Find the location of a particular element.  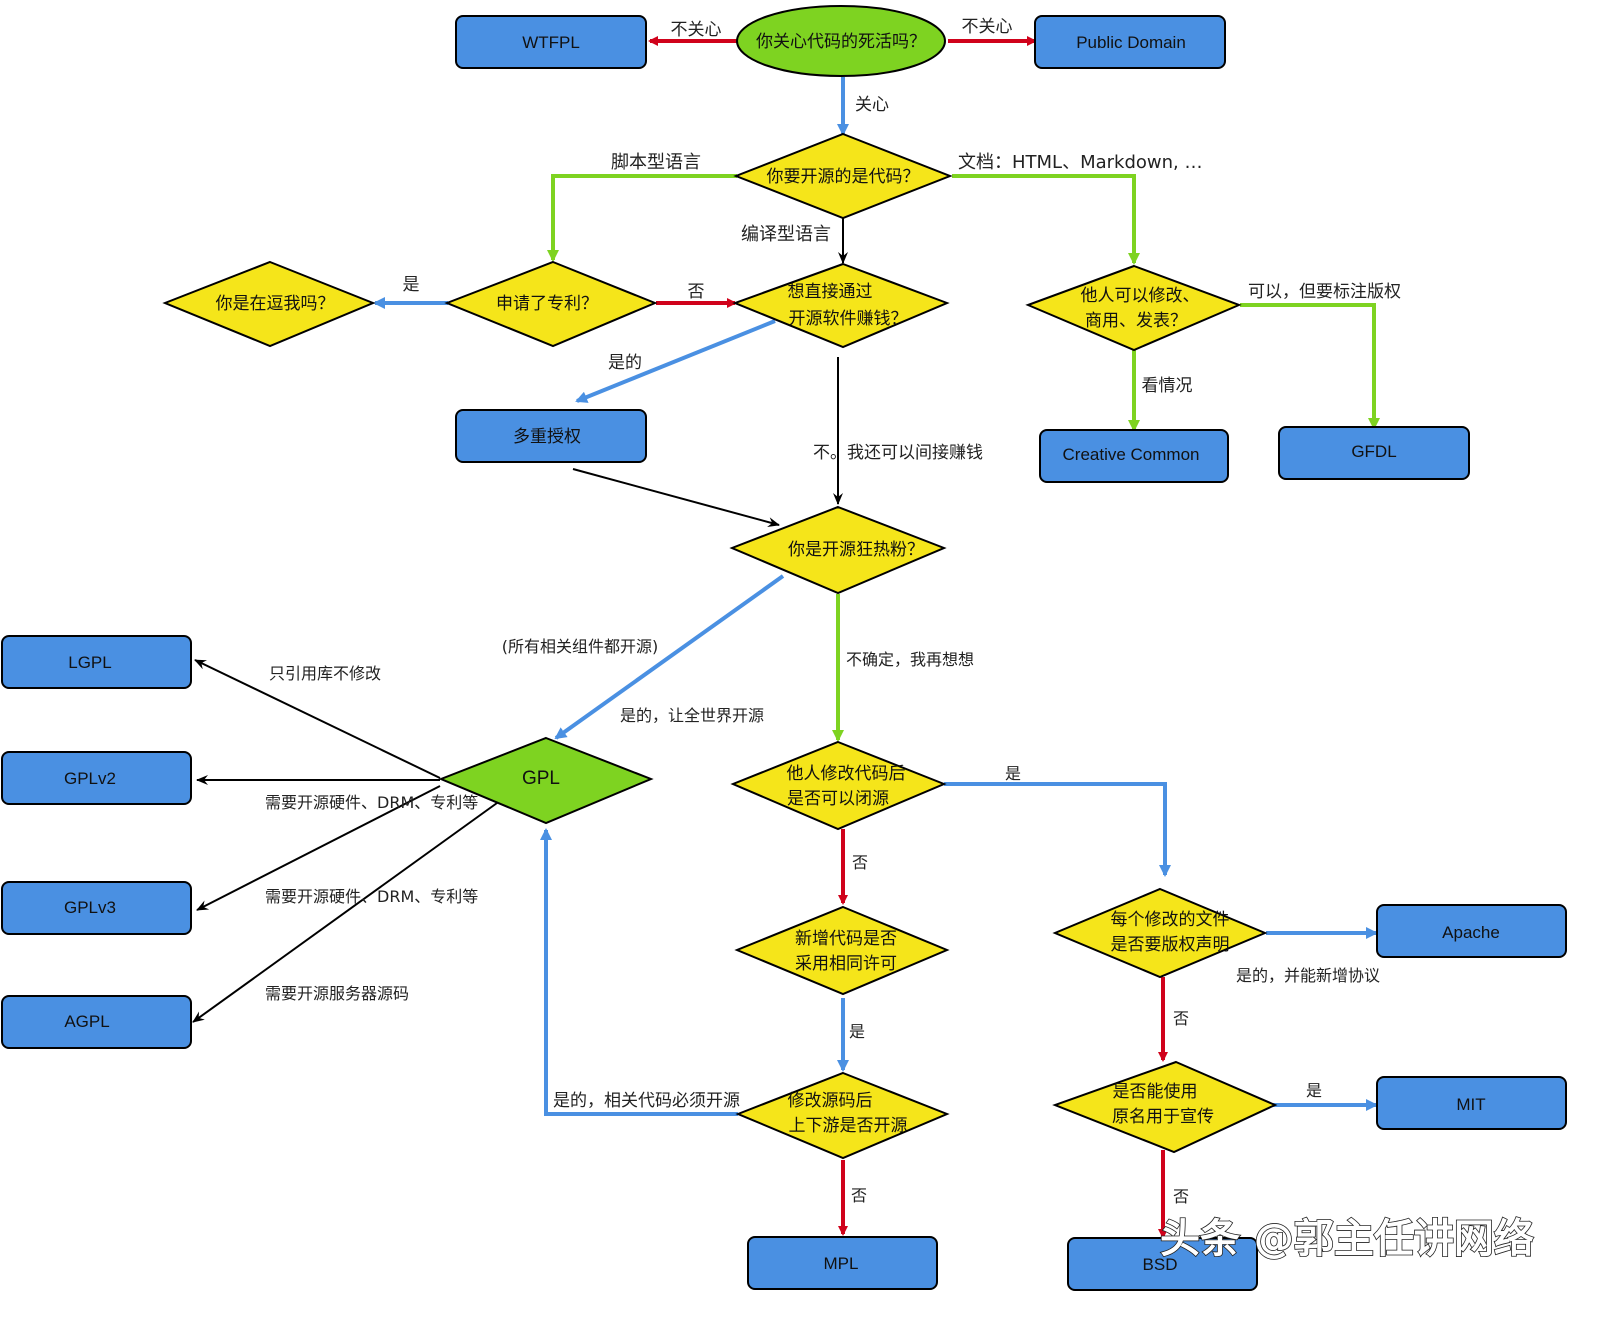

node-use-name-line1: 是否能使用 is located at coordinates (1155, 1091).